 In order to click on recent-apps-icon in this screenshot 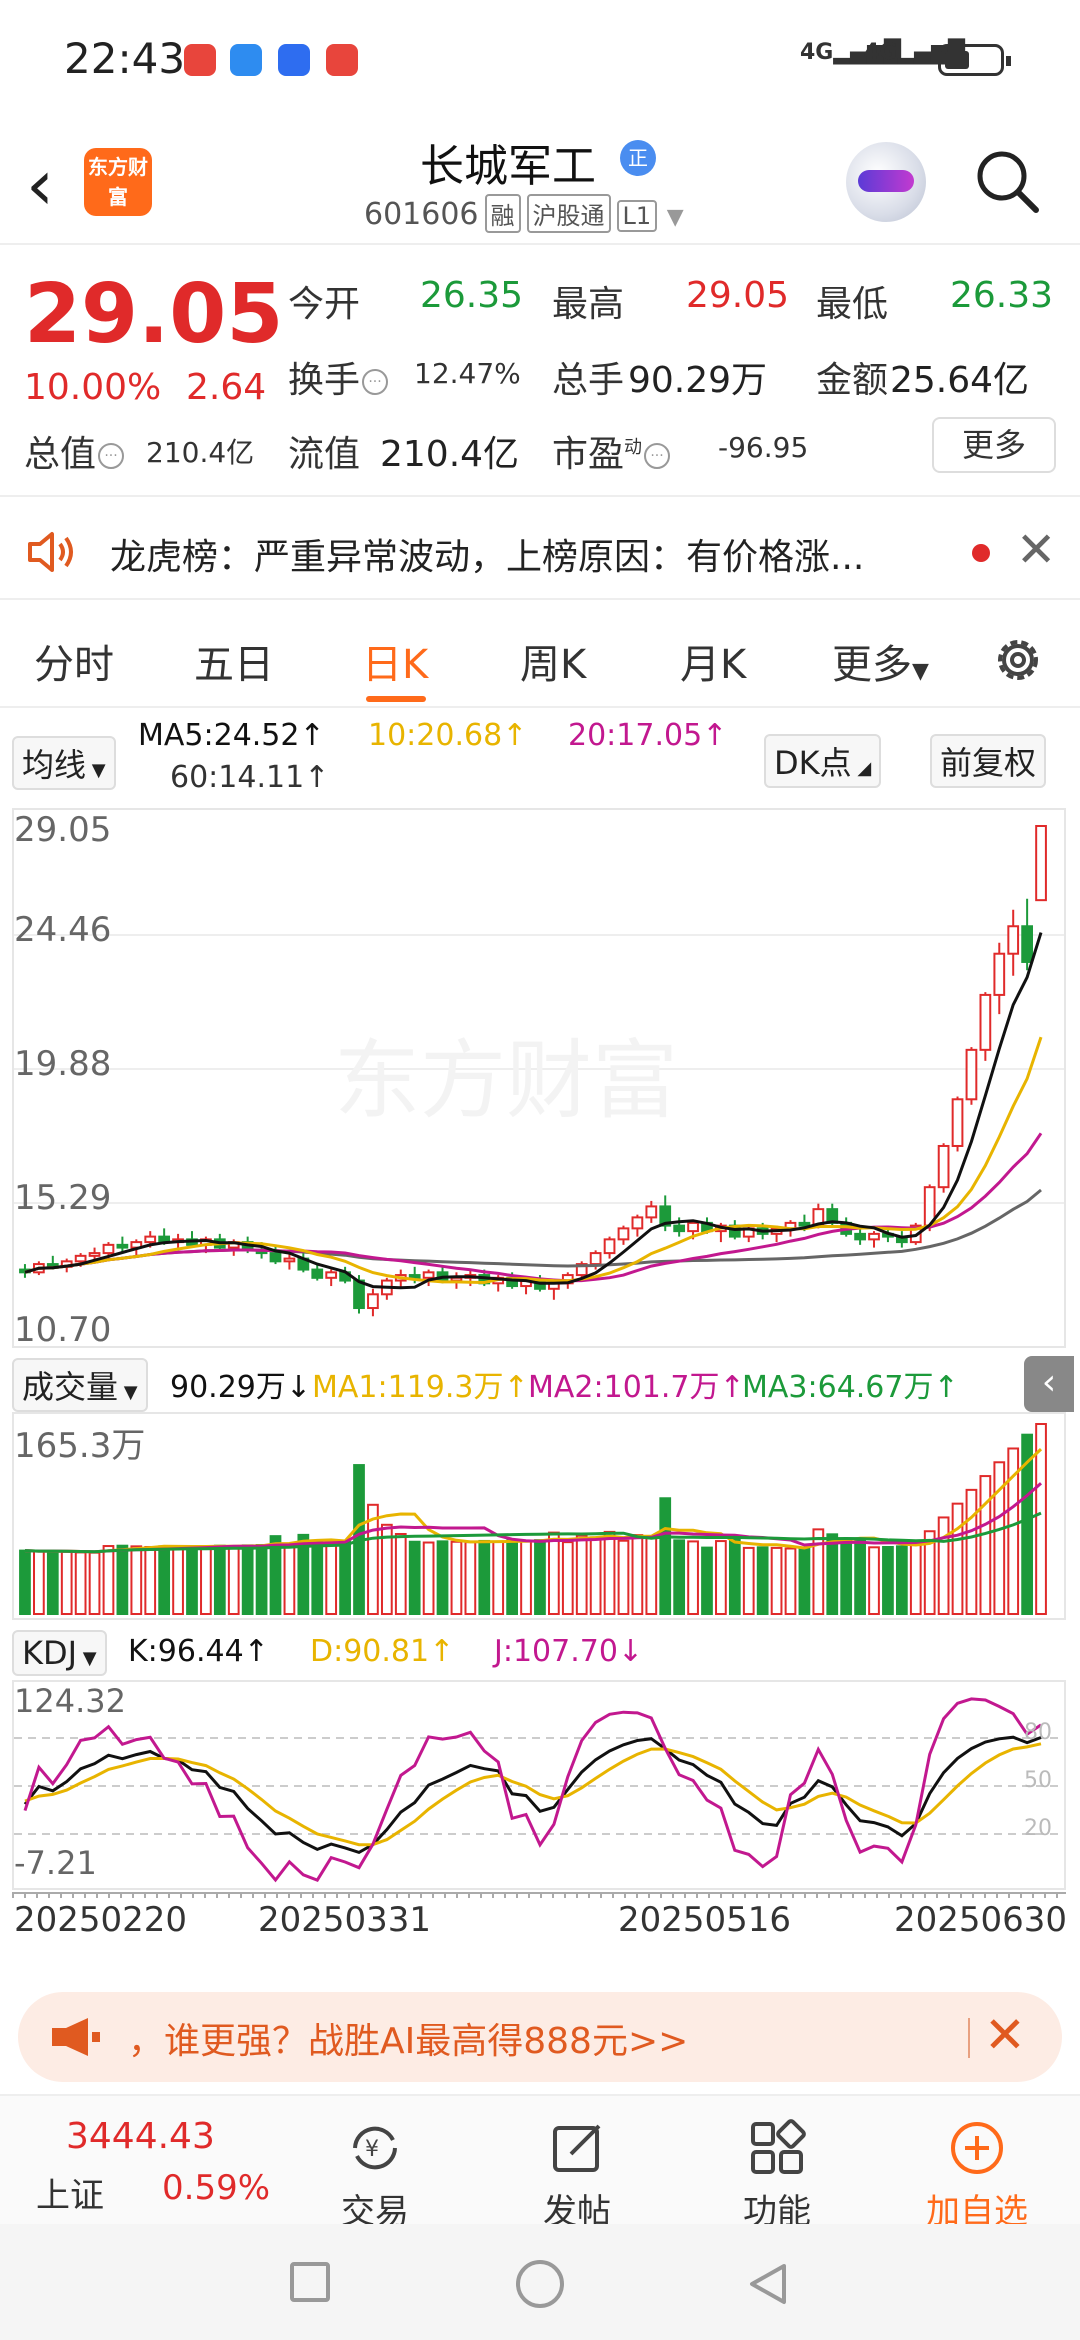, I will do `click(310, 2282)`.